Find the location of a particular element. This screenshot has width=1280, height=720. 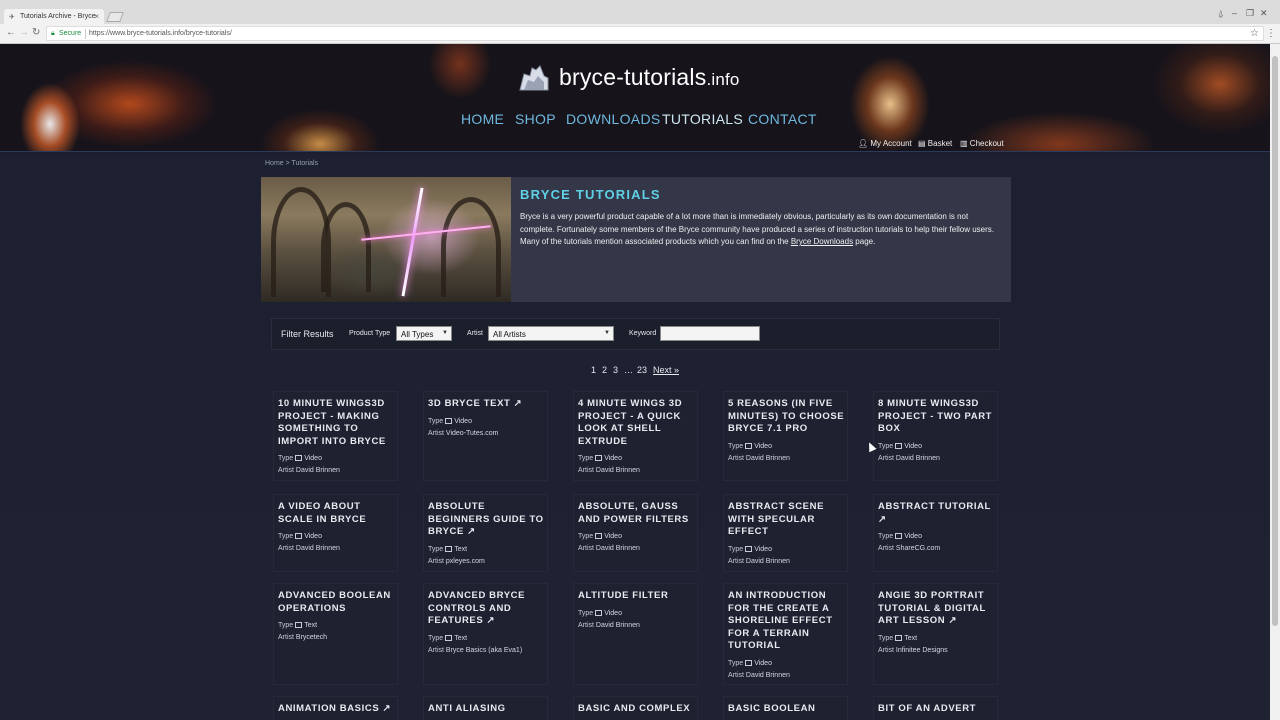

card-title: A VIDEO ABOUT SCALE IN BRYCE is located at coordinates (338, 513).